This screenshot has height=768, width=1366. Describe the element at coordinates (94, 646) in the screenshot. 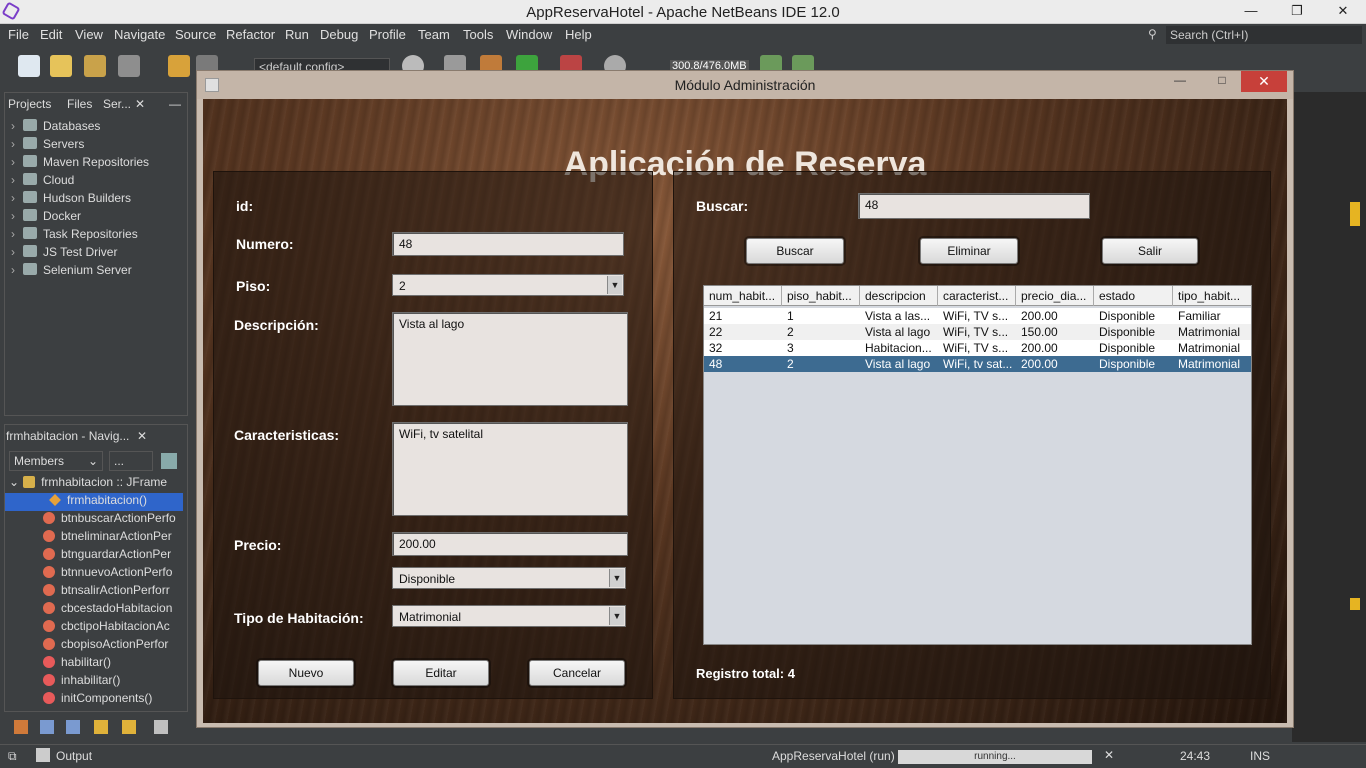

I see `nav-member: cbopisoActionPerfor` at that location.